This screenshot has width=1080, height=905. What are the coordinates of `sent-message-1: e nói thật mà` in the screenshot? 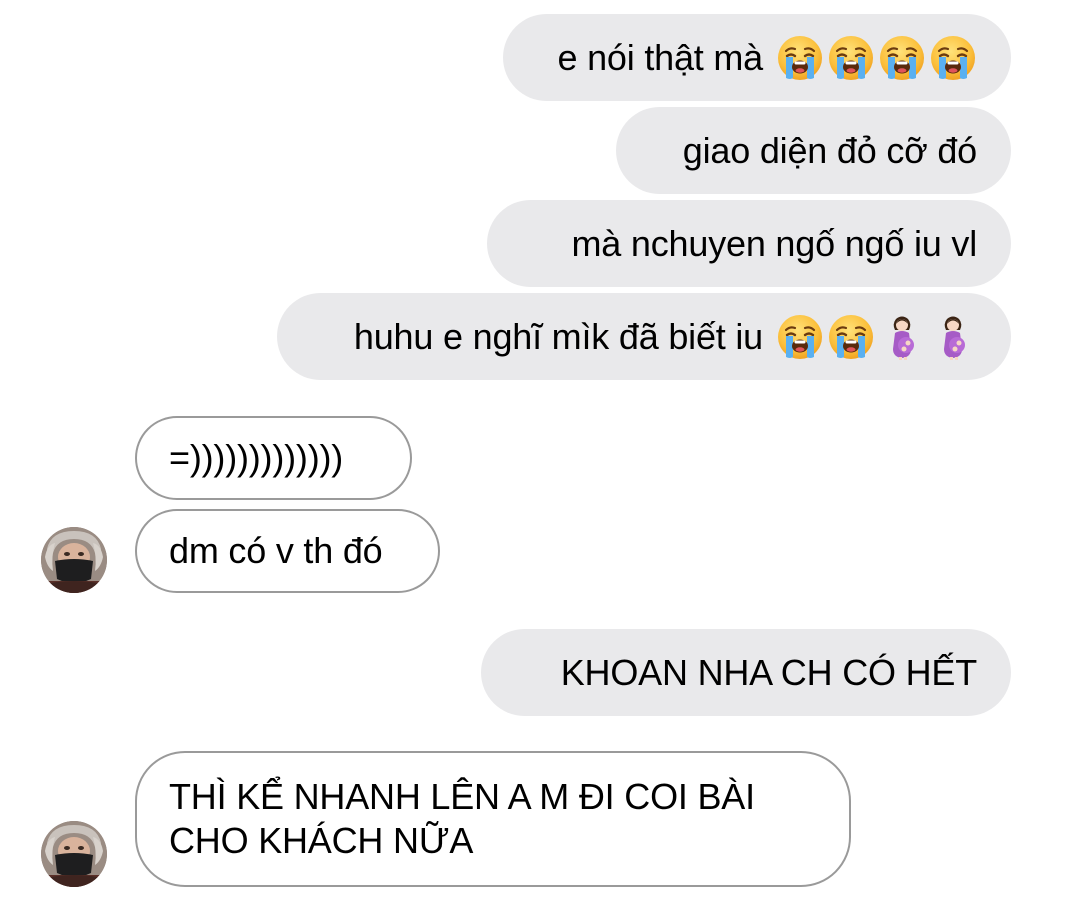 It's located at (757, 57).